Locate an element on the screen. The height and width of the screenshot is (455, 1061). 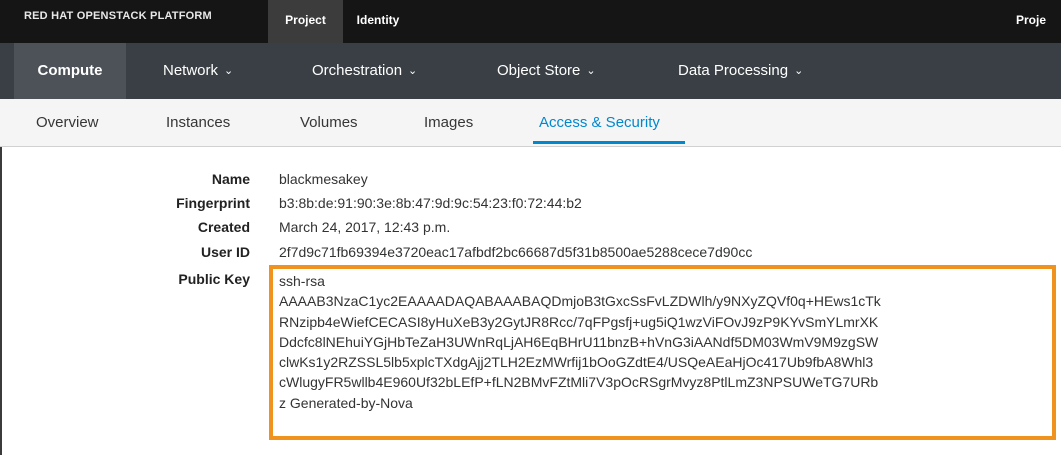
nav-network-label: Network is located at coordinates (191, 70).